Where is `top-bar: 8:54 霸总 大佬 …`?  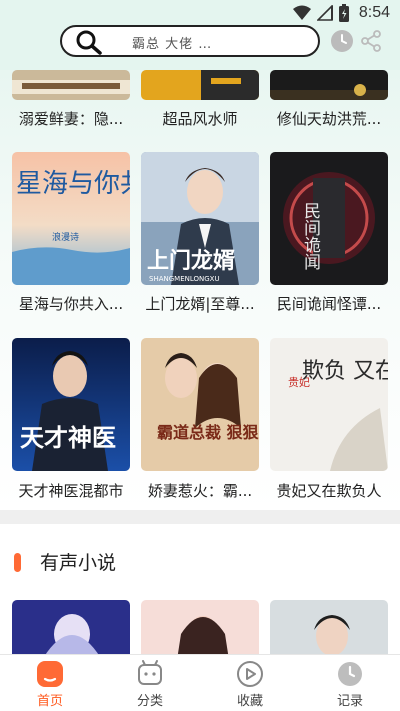 top-bar: 8:54 霸总 大佬 … is located at coordinates (200, 35).